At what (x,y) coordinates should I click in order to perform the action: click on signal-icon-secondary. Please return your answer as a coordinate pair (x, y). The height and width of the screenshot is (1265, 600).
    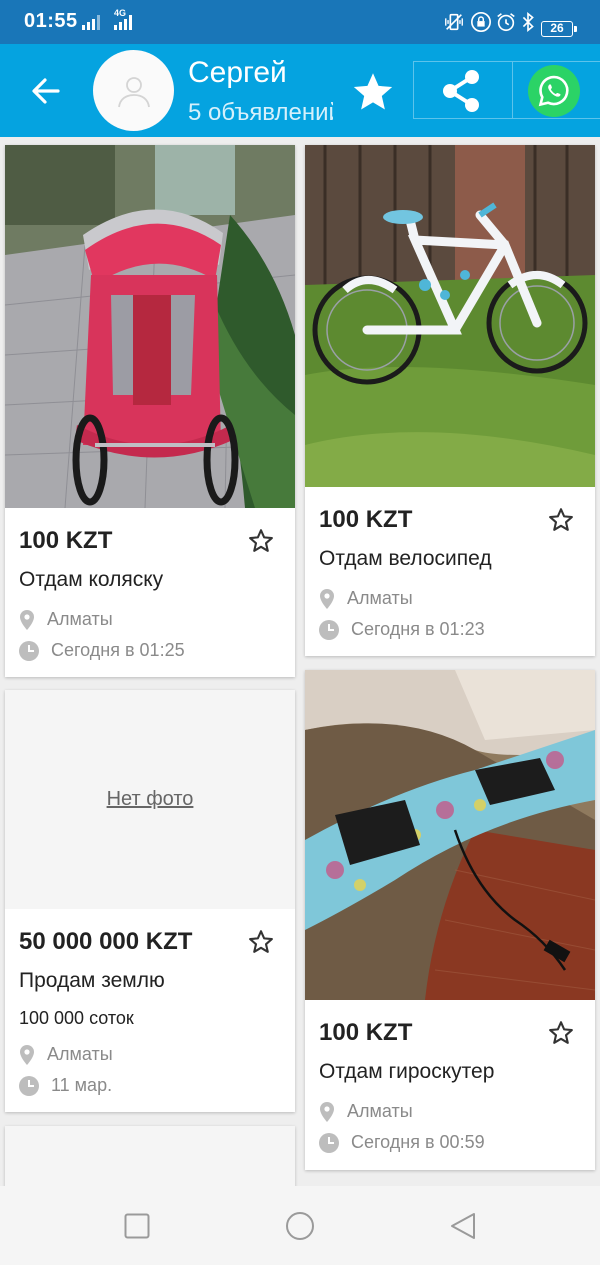
    Looking at the image, I should click on (123, 22).